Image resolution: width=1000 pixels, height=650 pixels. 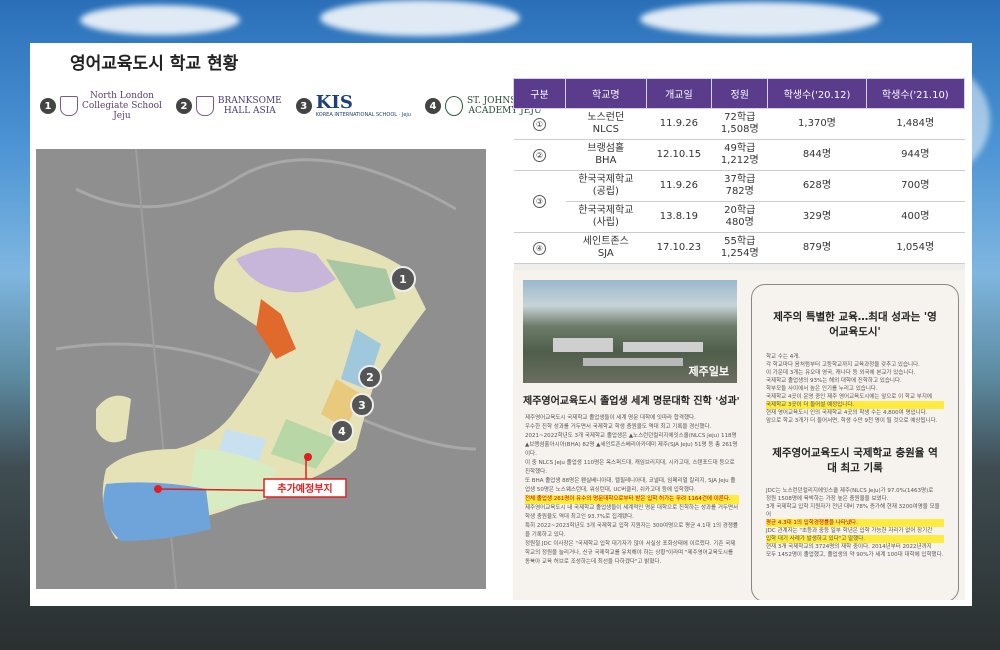 I want to click on svg-text: 추가예정부지, so click(x=304, y=488).